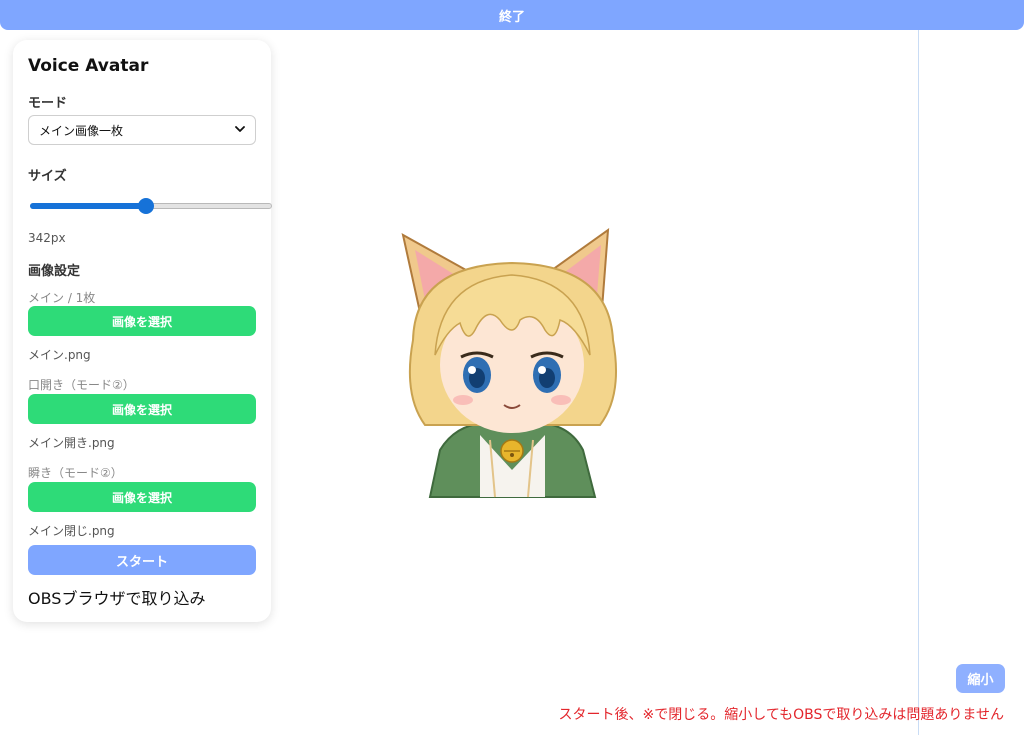 The height and width of the screenshot is (735, 1024). I want to click on obs-capture-text: OBSブラウザで取り込み, so click(117, 598).